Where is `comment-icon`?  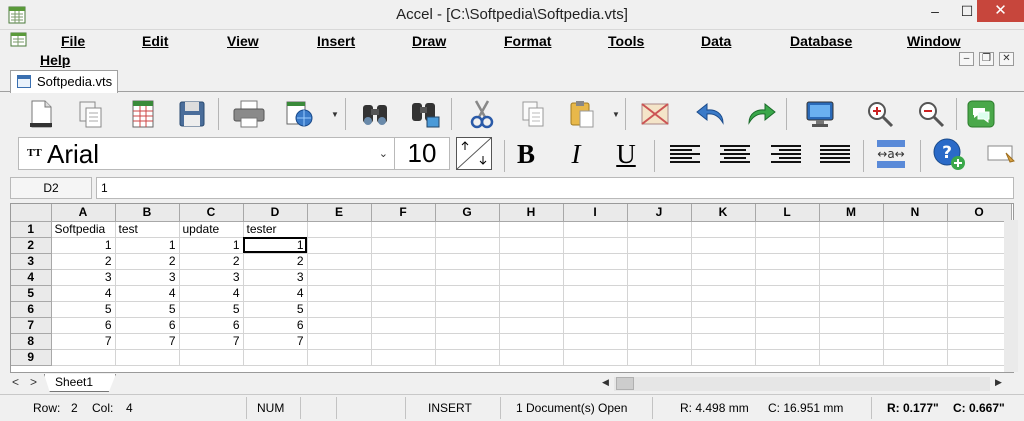
comment-icon is located at coordinates (1001, 154).